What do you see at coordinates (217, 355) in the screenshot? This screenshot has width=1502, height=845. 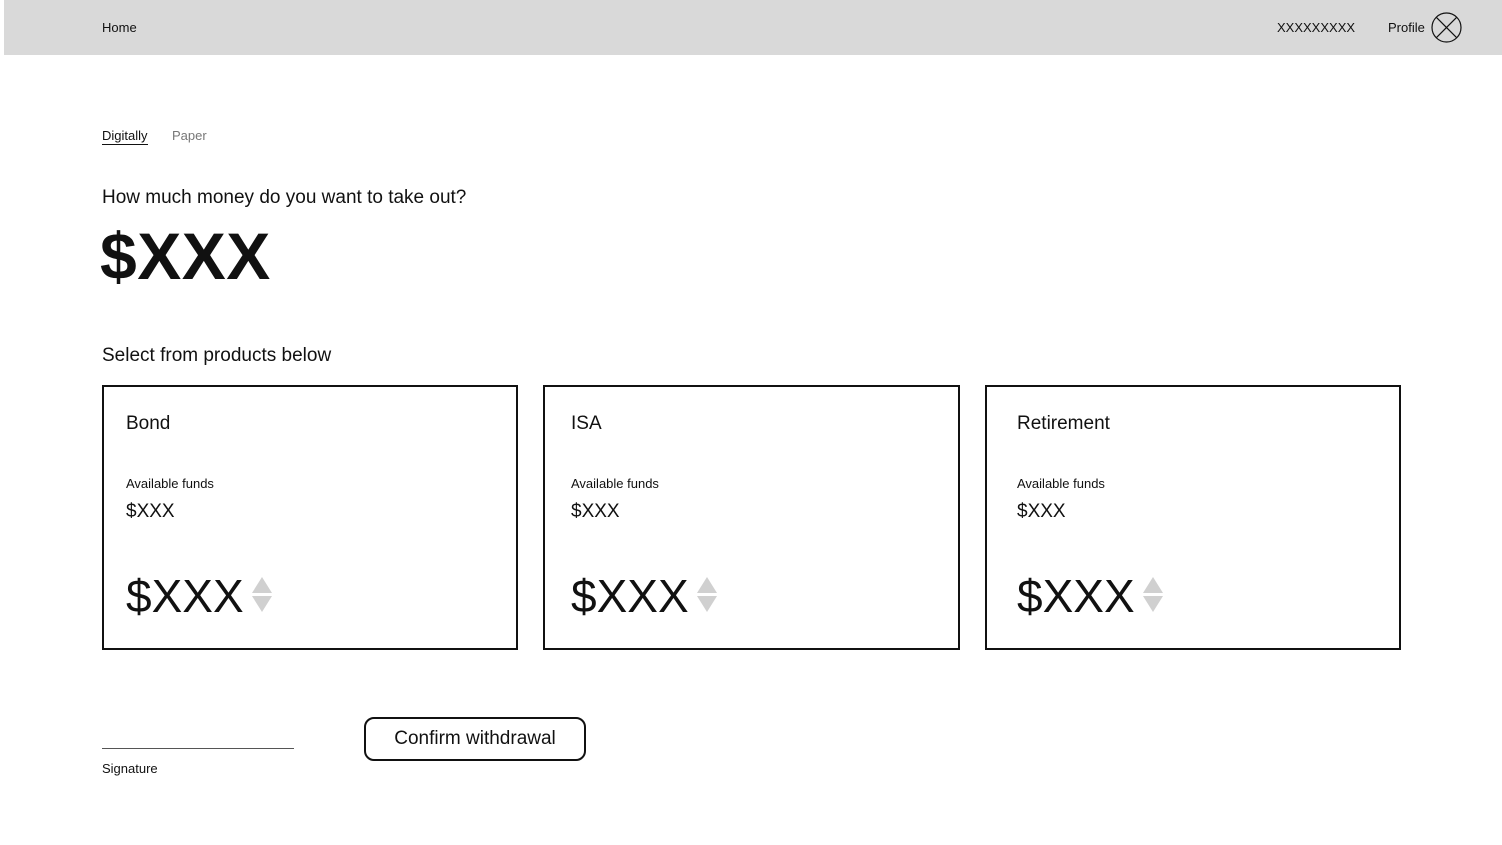 I see `products-heading: Select from products below` at bounding box center [217, 355].